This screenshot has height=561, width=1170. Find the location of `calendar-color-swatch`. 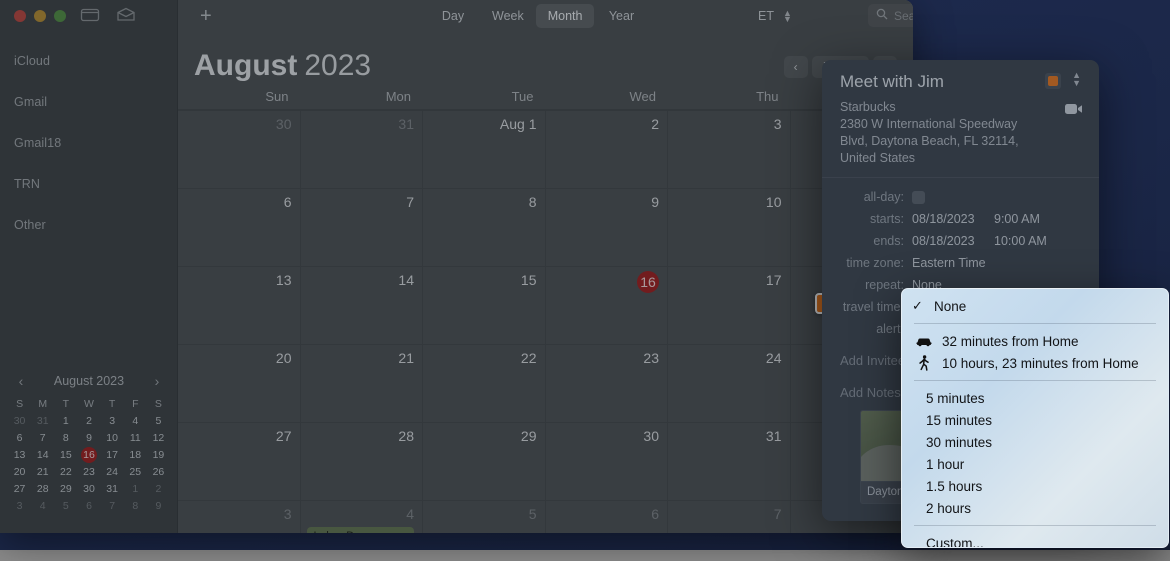

calendar-color-swatch is located at coordinates (1053, 81).